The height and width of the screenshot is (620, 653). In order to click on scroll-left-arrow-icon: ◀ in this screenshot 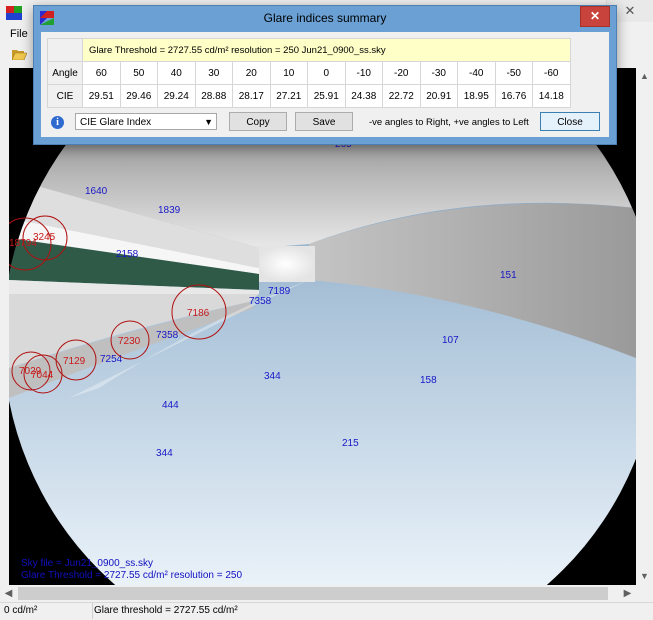, I will do `click(8, 593)`.